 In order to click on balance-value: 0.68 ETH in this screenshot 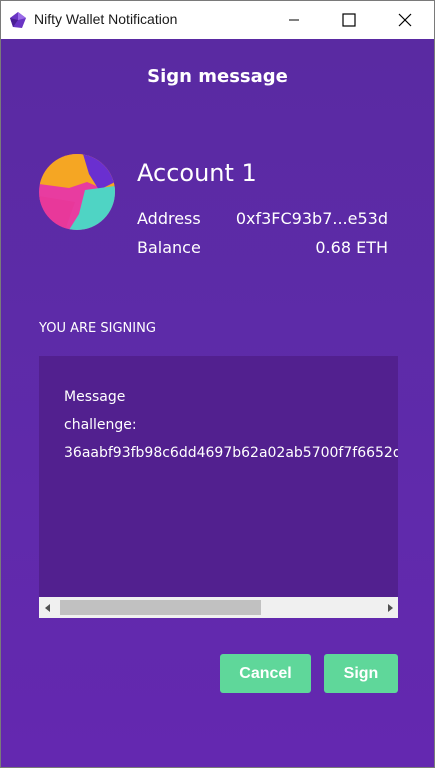, I will do `click(351, 247)`.